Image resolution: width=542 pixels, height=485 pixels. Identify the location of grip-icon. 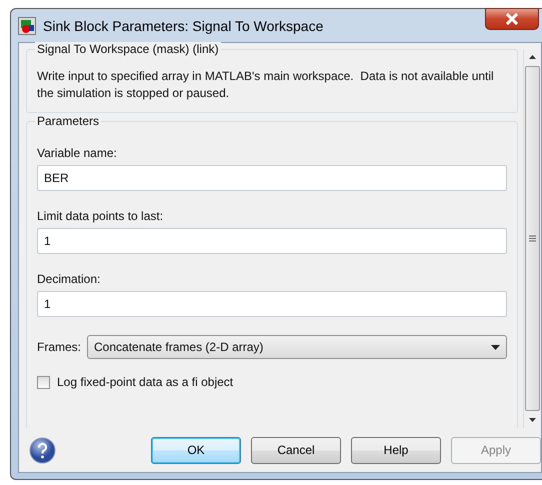
(532, 238).